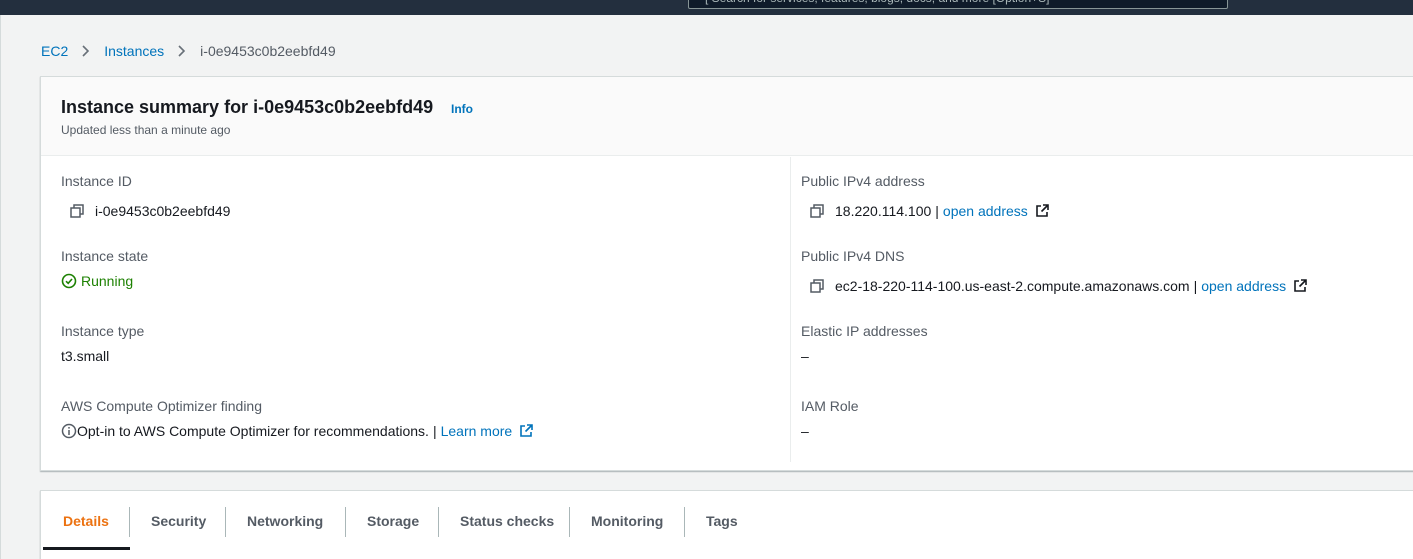  Describe the element at coordinates (864, 331) in the screenshot. I see `elastic-ip-label: Elastic IP addresses` at that location.